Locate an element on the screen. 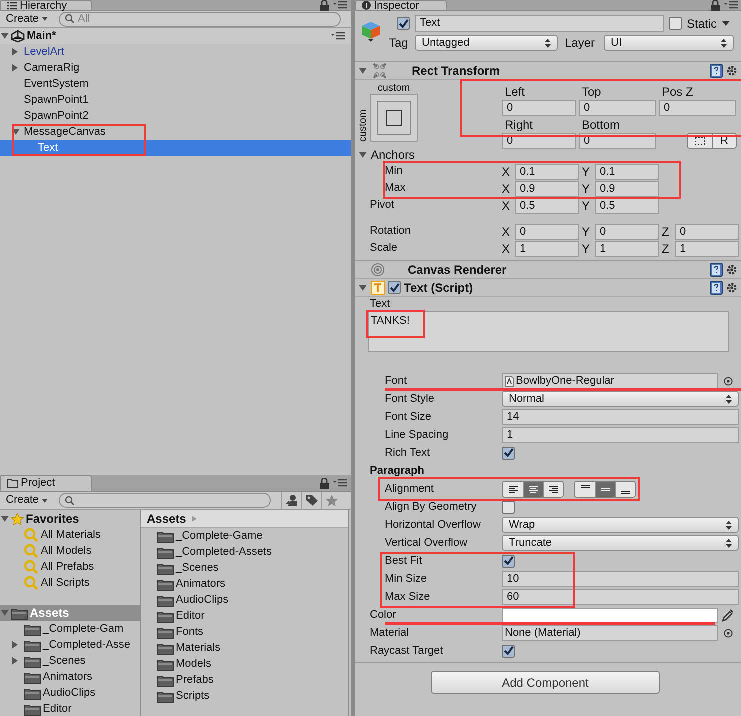  dropdown: Wrap is located at coordinates (620, 525).